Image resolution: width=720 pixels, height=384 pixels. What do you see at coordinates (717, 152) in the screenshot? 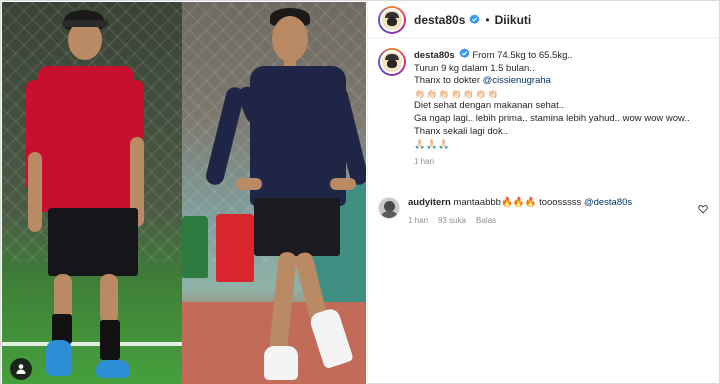
I see `scrollbar` at bounding box center [717, 152].